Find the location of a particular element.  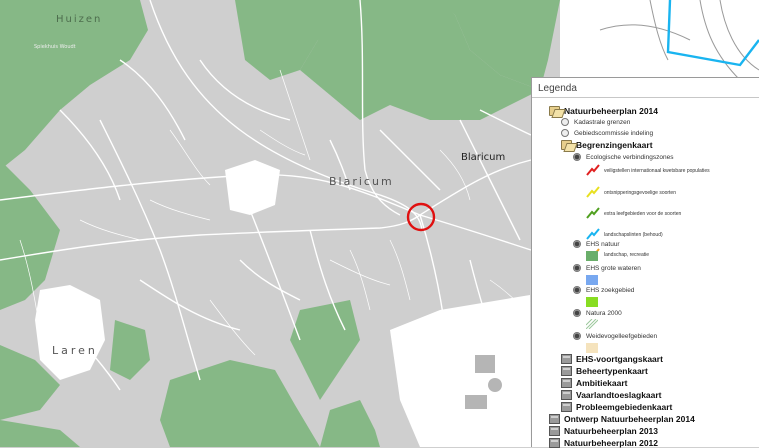

legend-item-natuurbeheerplan-2013: Natuurbeheerplan 2013 is located at coordinates (603, 431).